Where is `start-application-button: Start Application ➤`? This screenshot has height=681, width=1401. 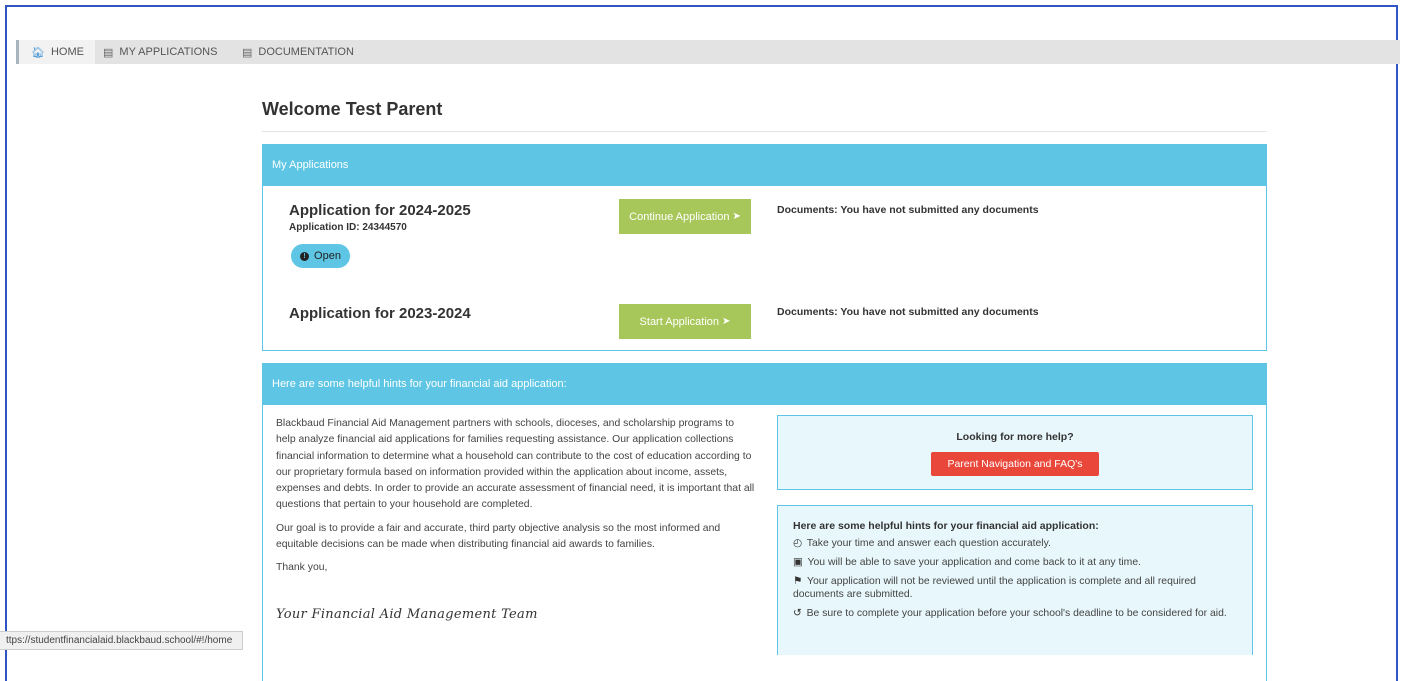 start-application-button: Start Application ➤ is located at coordinates (685, 321).